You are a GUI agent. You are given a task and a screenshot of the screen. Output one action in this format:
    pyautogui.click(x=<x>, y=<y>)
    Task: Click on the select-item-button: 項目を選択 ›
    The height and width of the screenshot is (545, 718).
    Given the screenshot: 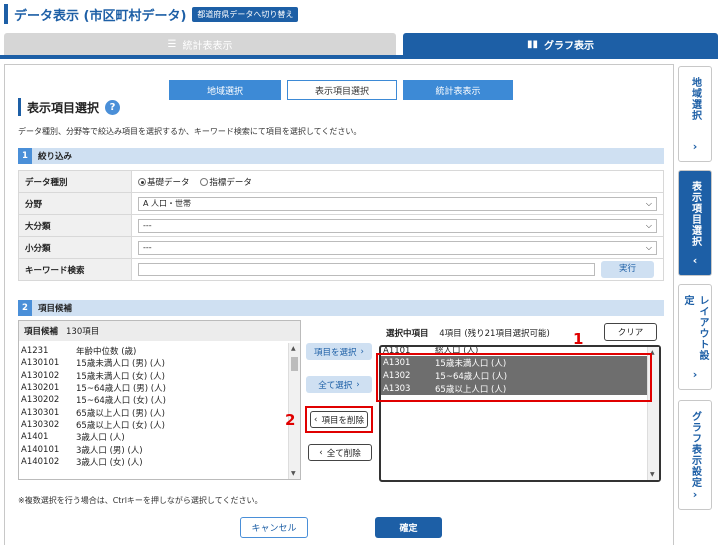 What is the action you would take?
    pyautogui.click(x=339, y=351)
    